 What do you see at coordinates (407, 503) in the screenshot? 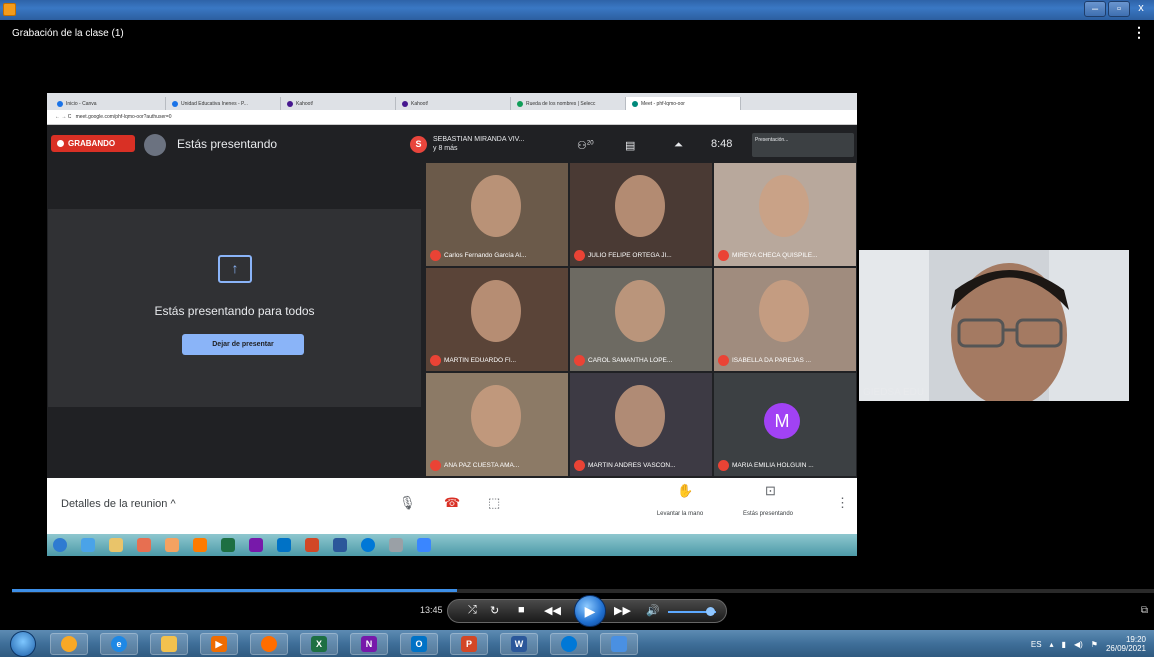
I see `microphone-icon: 🎙` at bounding box center [407, 503].